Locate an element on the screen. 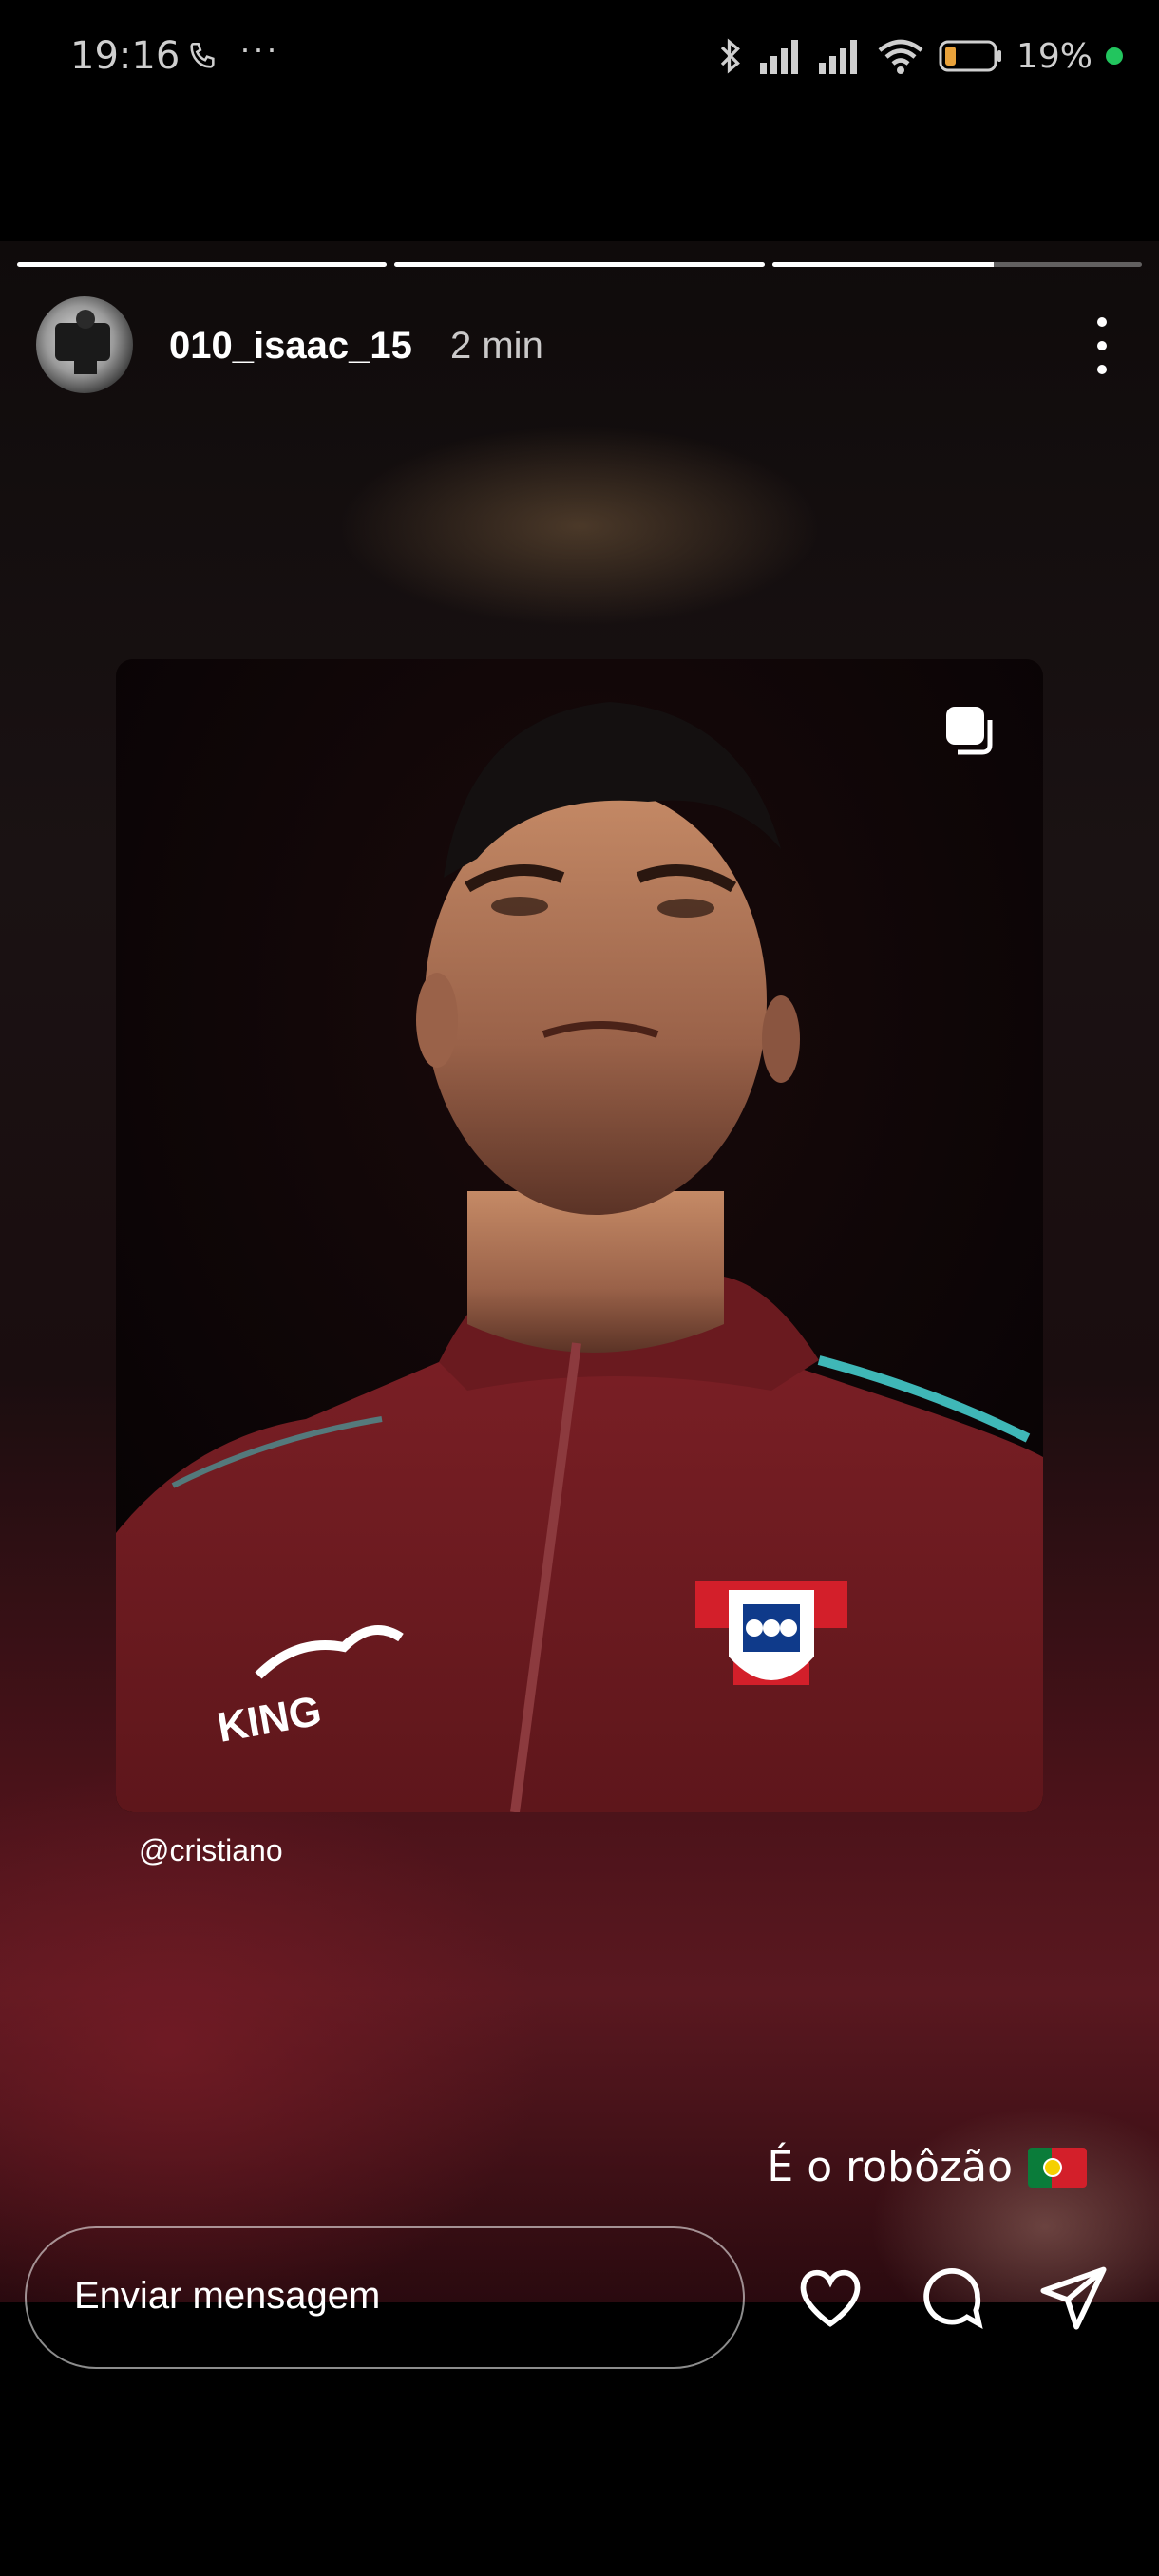 The width and height of the screenshot is (1159, 2576). status-time: 19:16 is located at coordinates (125, 56).